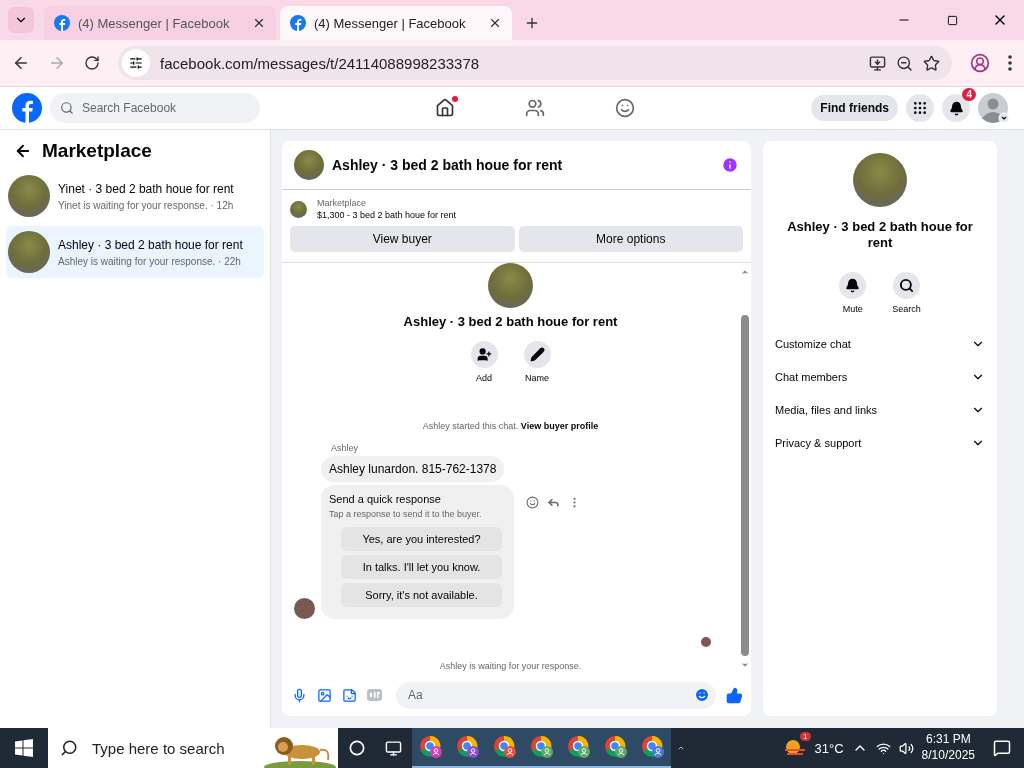 Image resolution: width=1024 pixels, height=768 pixels. I want to click on facebook-logo, so click(27, 108).